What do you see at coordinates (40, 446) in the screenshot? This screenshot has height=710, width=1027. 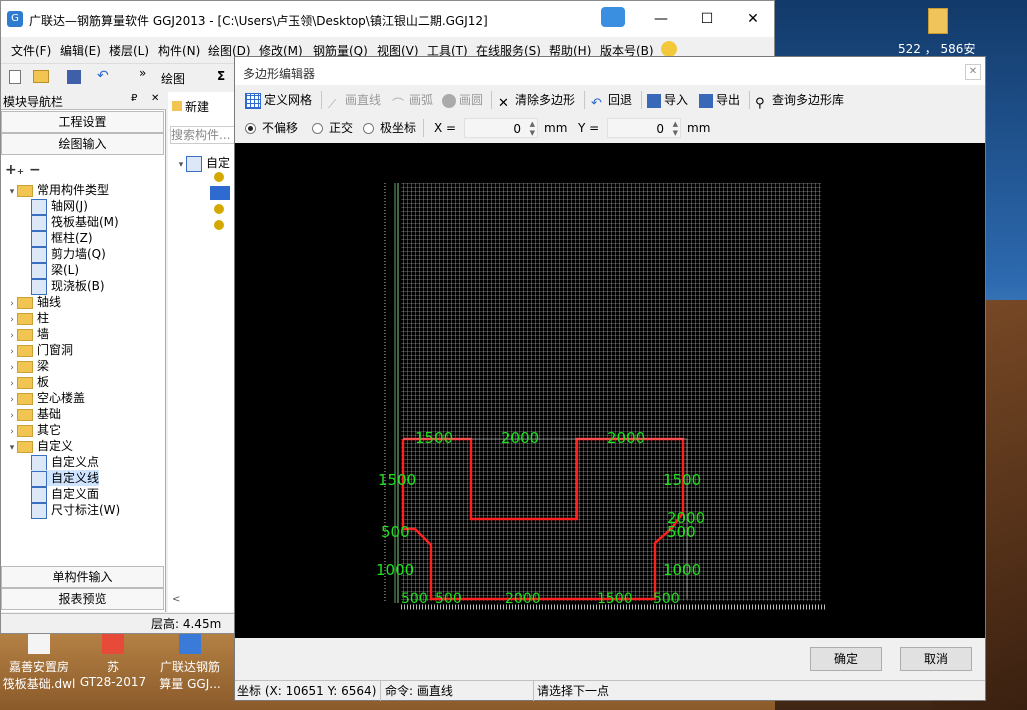 I see `tree-folder: ▾ 自定义` at bounding box center [40, 446].